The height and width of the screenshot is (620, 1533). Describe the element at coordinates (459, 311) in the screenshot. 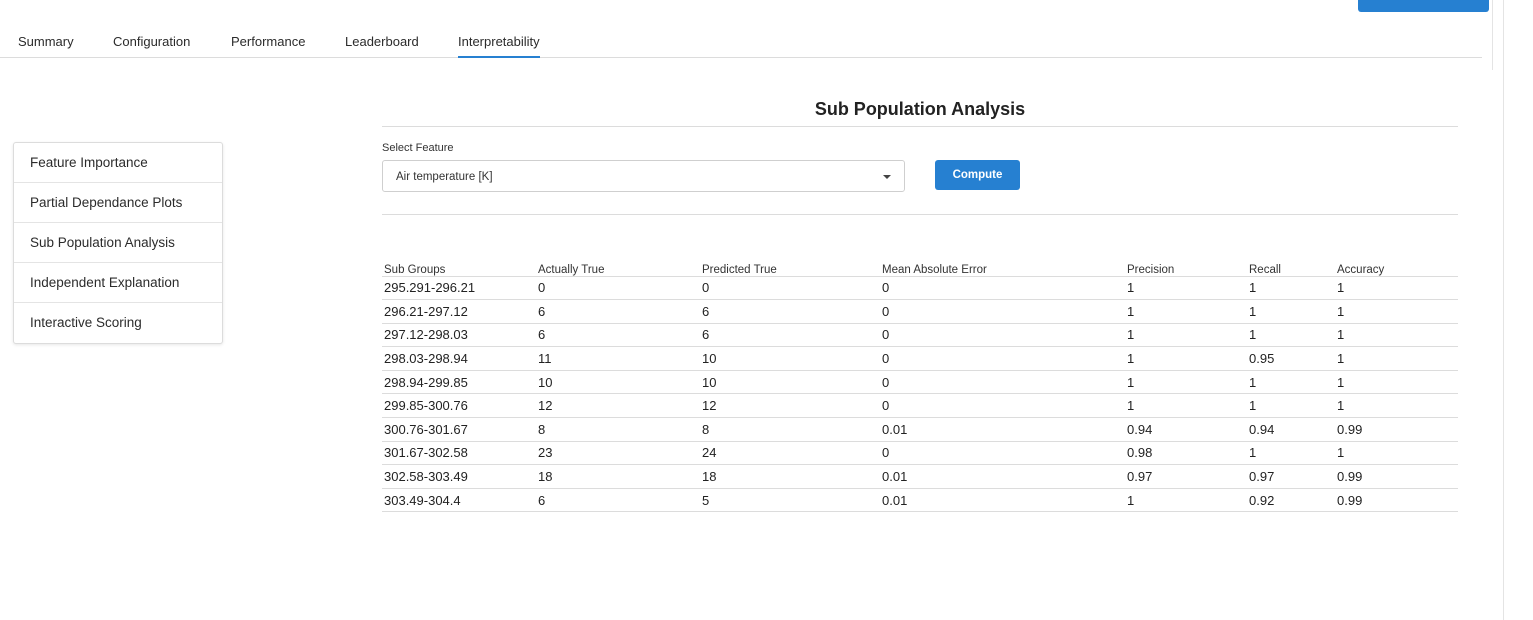

I see `table-cell: 296.21-297.12` at that location.